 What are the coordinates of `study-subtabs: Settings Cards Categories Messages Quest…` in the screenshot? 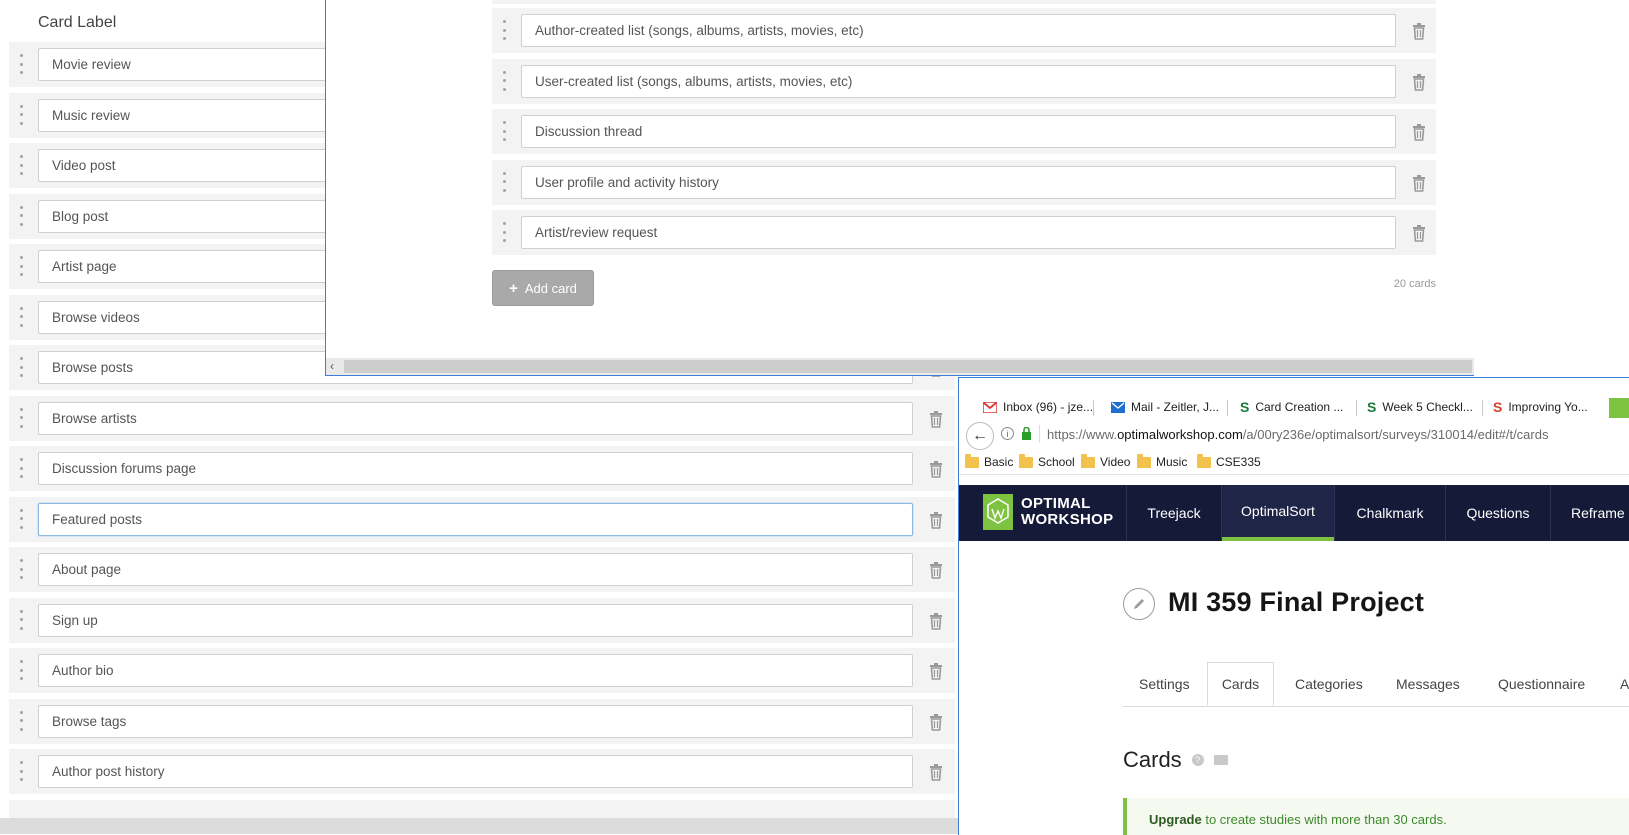 It's located at (1376, 684).